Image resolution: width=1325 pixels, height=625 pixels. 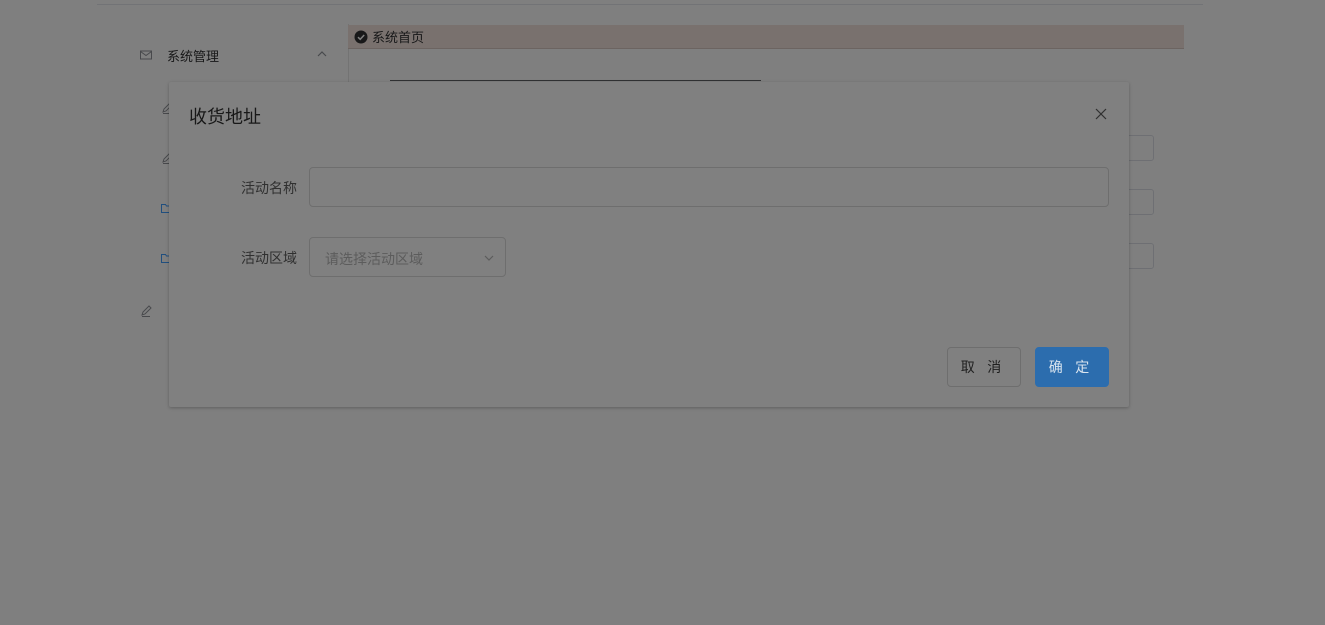 I want to click on cancel-button: 取 消, so click(x=984, y=367).